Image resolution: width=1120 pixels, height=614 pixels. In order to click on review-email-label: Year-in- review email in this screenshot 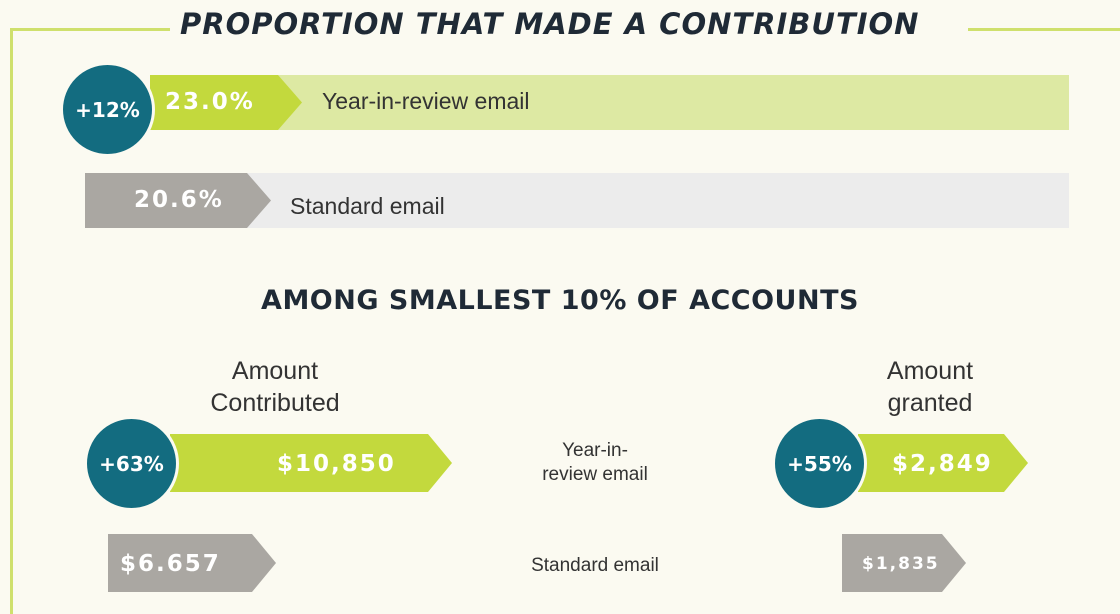, I will do `click(595, 463)`.